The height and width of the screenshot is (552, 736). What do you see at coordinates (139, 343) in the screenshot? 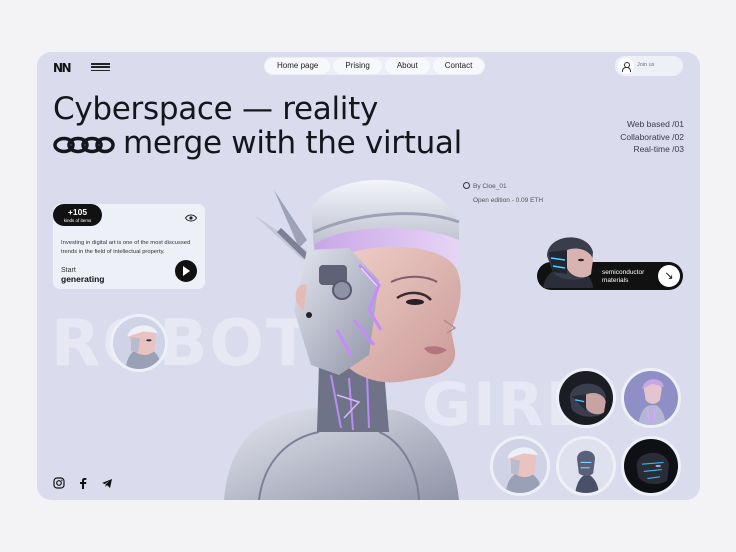
I see `avatar-robot-white` at bounding box center [139, 343].